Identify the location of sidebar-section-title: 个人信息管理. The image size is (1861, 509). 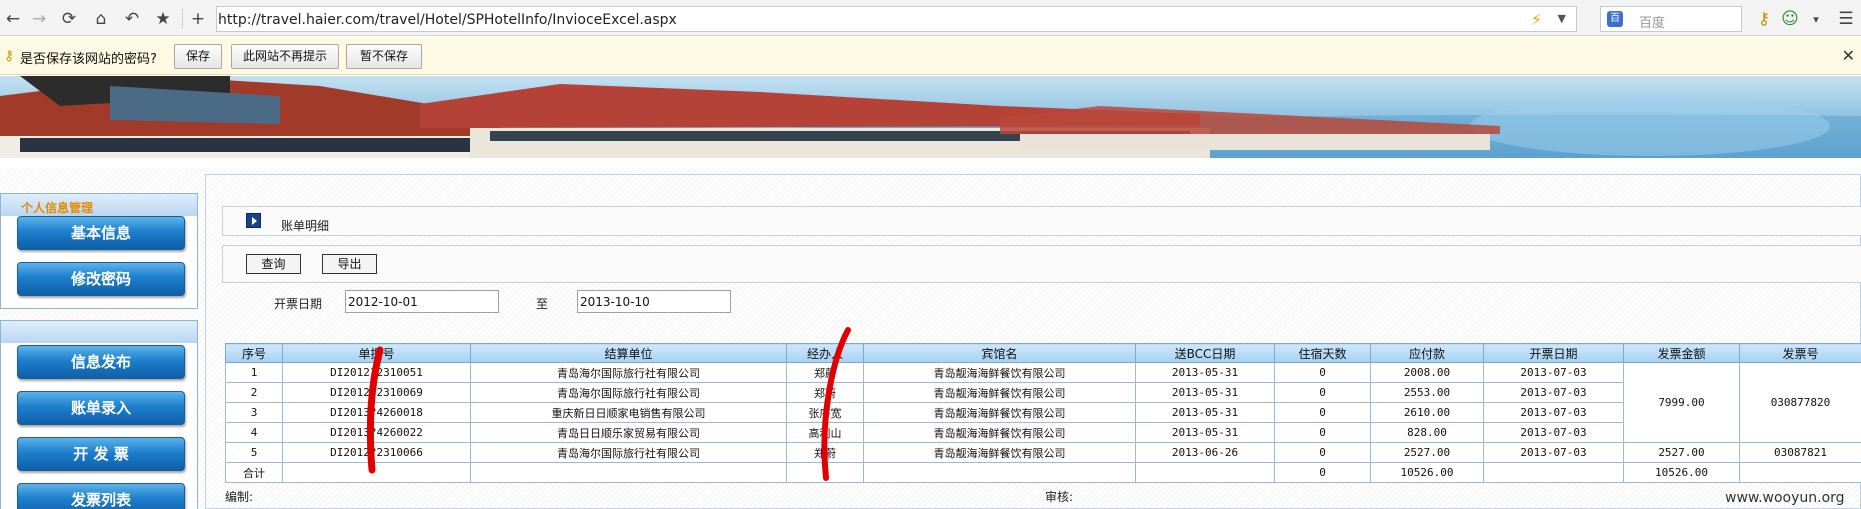
(57, 208).